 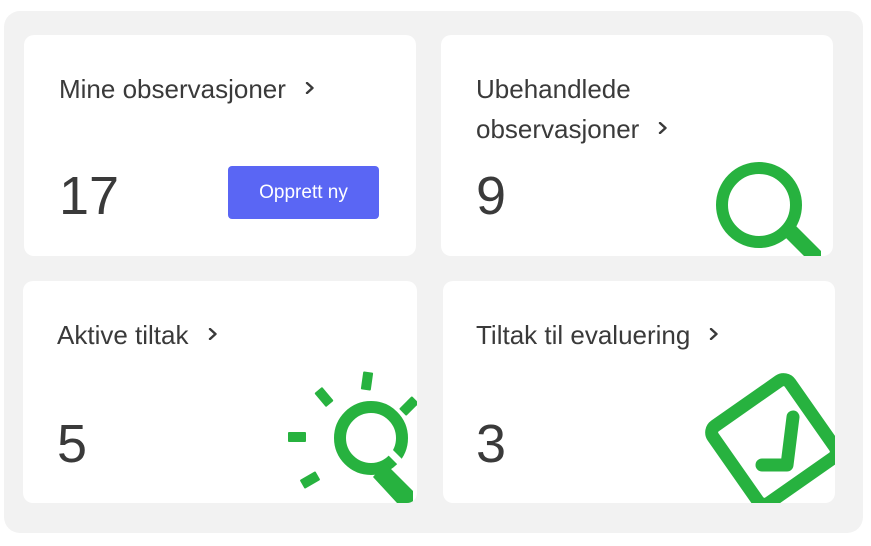 What do you see at coordinates (491, 196) in the screenshot?
I see `untreated-count: 9` at bounding box center [491, 196].